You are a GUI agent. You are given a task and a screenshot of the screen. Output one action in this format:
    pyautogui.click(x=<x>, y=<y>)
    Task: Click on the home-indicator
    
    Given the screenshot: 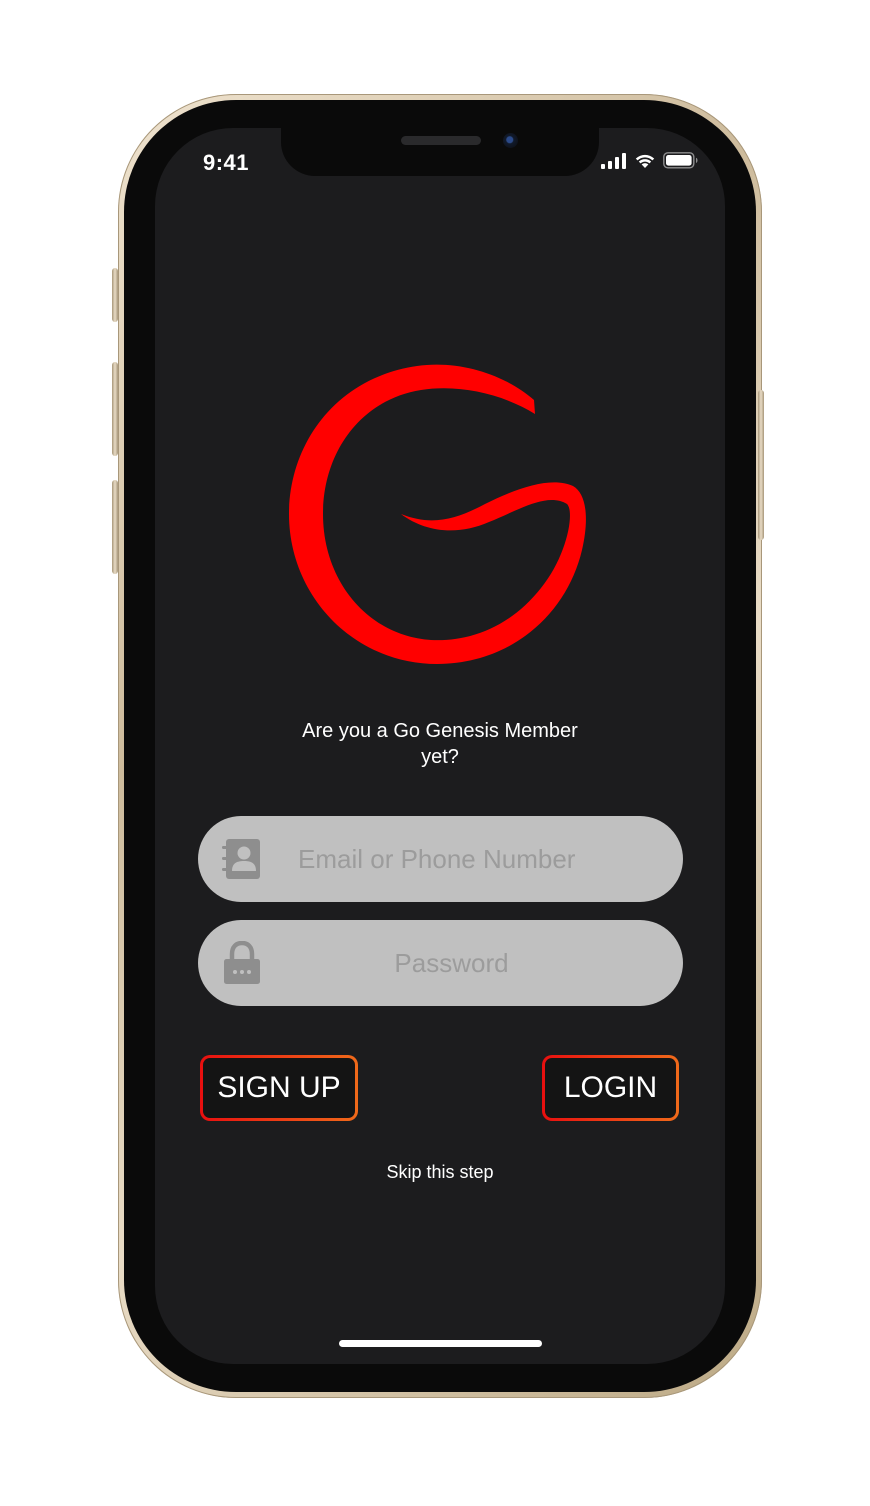 What is the action you would take?
    pyautogui.click(x=440, y=1343)
    